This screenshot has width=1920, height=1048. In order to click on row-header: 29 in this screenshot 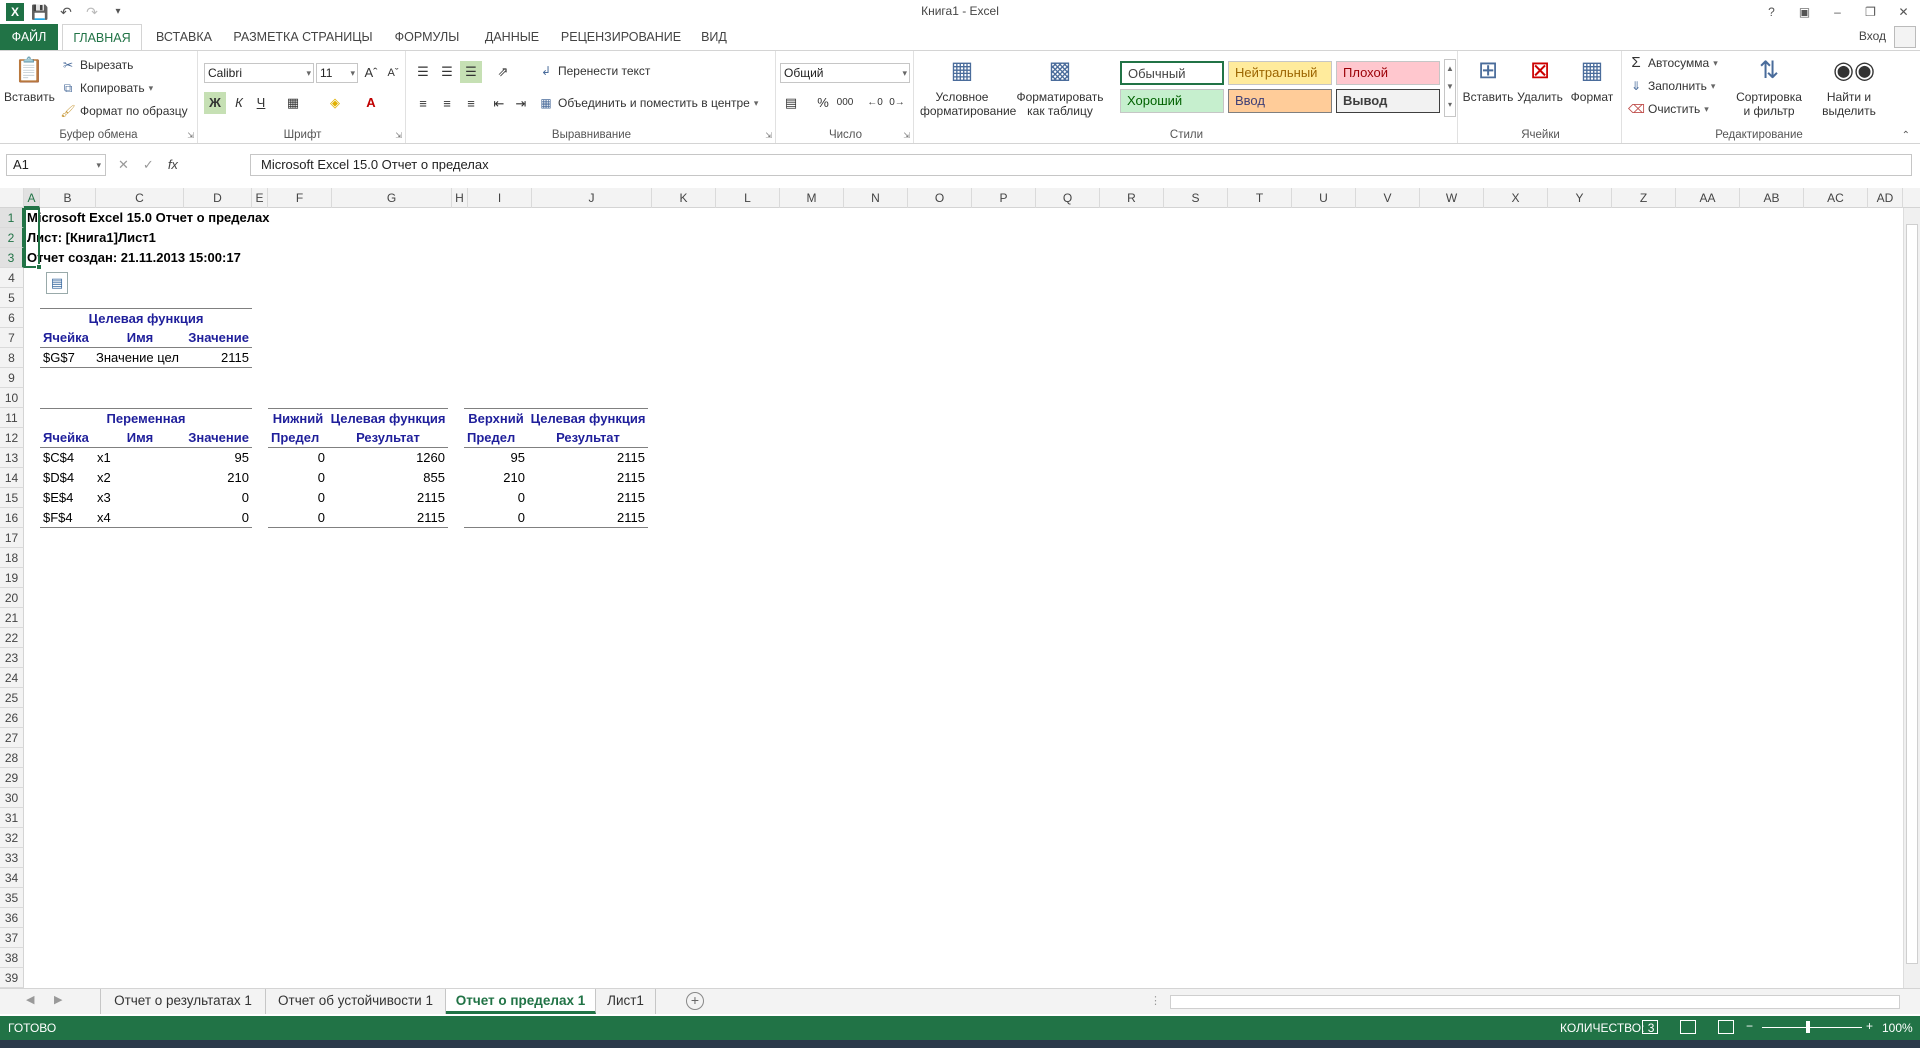, I will do `click(12, 778)`.